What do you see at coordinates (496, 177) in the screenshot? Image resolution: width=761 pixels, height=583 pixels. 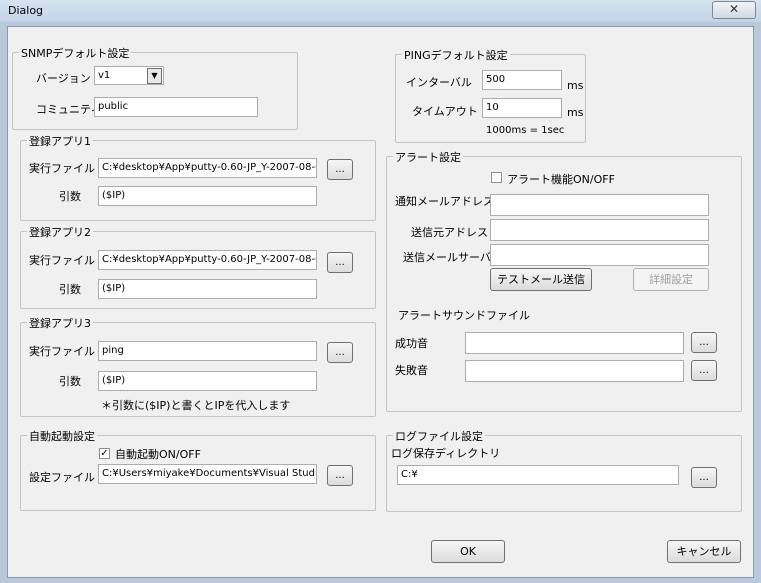 I see `alert-enable-checkbox` at bounding box center [496, 177].